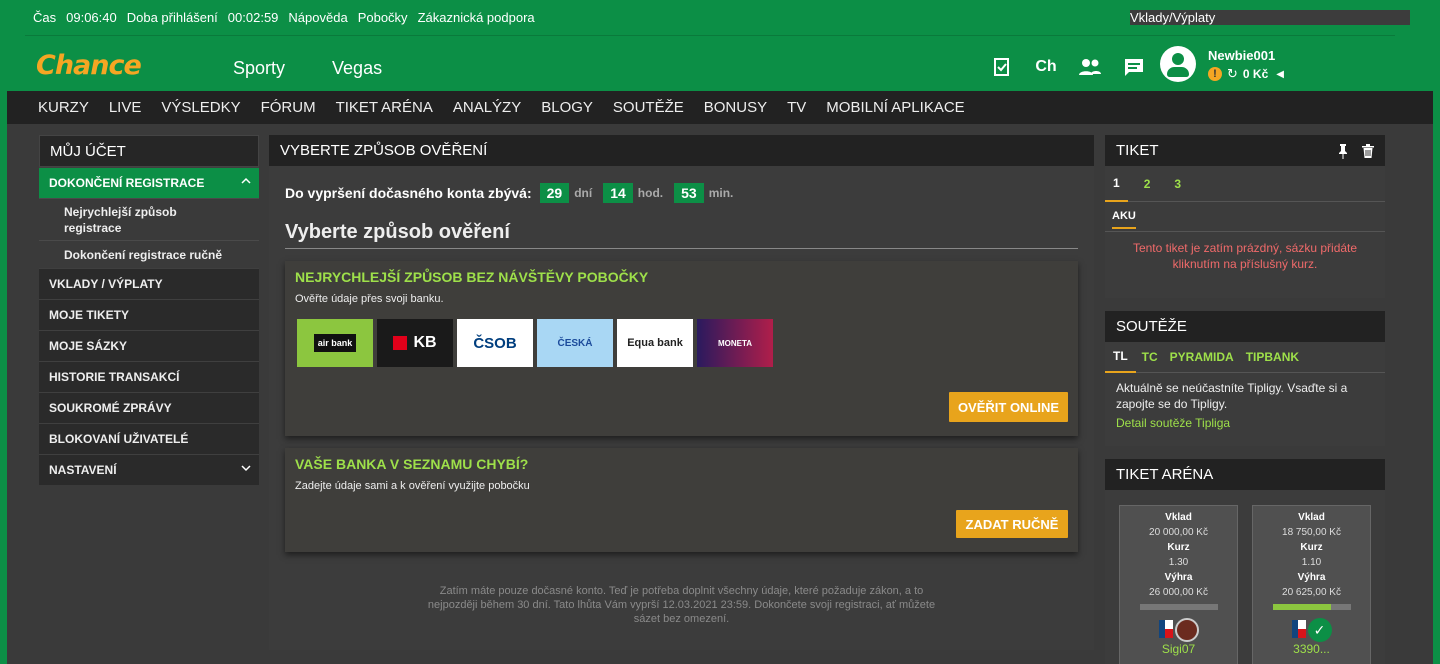 Image resolution: width=1440 pixels, height=664 pixels. Describe the element at coordinates (1116, 184) in the screenshot. I see `ticket-tab-1: 1` at that location.